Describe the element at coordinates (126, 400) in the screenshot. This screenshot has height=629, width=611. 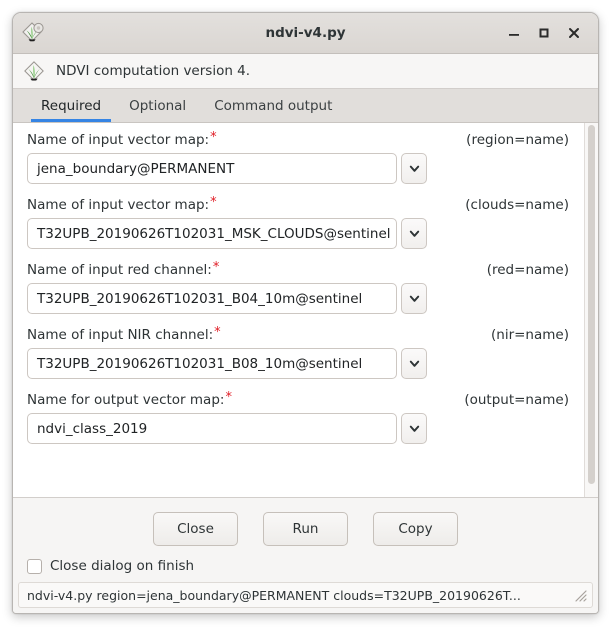
I see `field-output-label: Name for output vector map:` at that location.